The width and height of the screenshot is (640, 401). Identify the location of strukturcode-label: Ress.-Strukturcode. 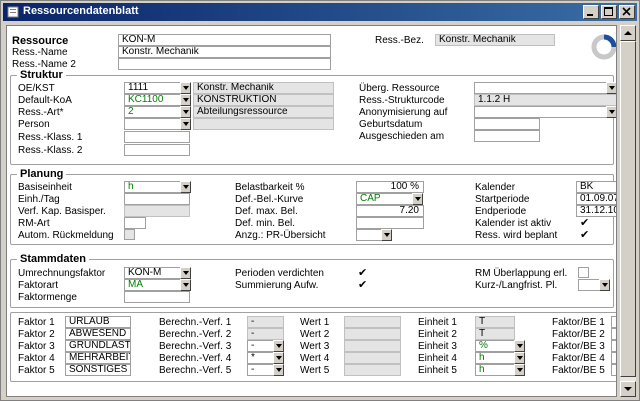
(402, 100).